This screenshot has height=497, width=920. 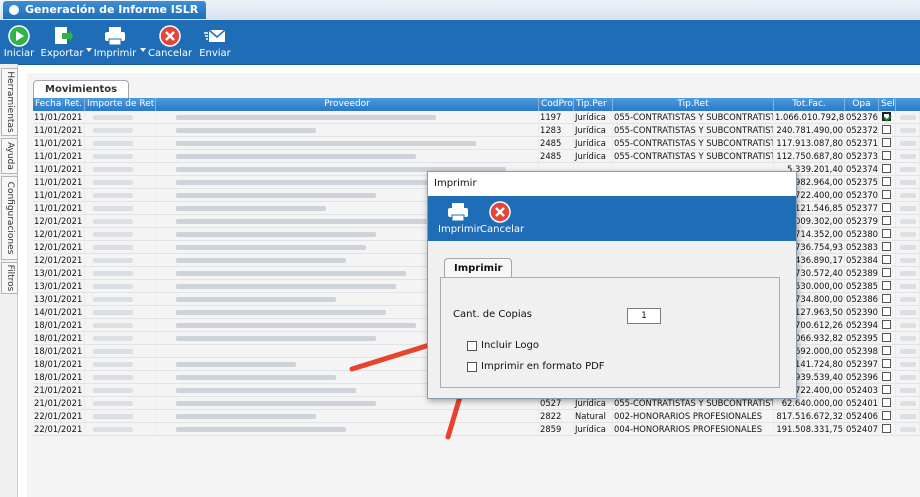 I want to click on imprimir-dropdown-caret, so click(x=143, y=50).